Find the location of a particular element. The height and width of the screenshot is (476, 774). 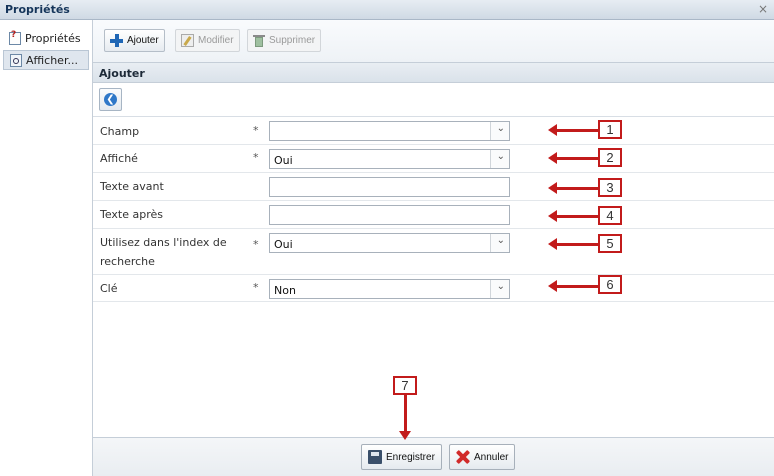

field-label-cle: Clé is located at coordinates (109, 288).